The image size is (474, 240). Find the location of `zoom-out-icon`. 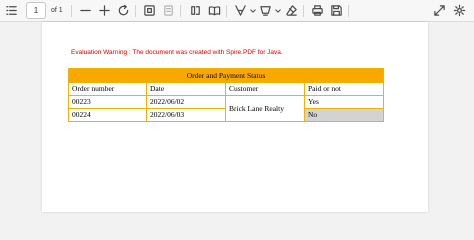

zoom-out-icon is located at coordinates (85, 10).